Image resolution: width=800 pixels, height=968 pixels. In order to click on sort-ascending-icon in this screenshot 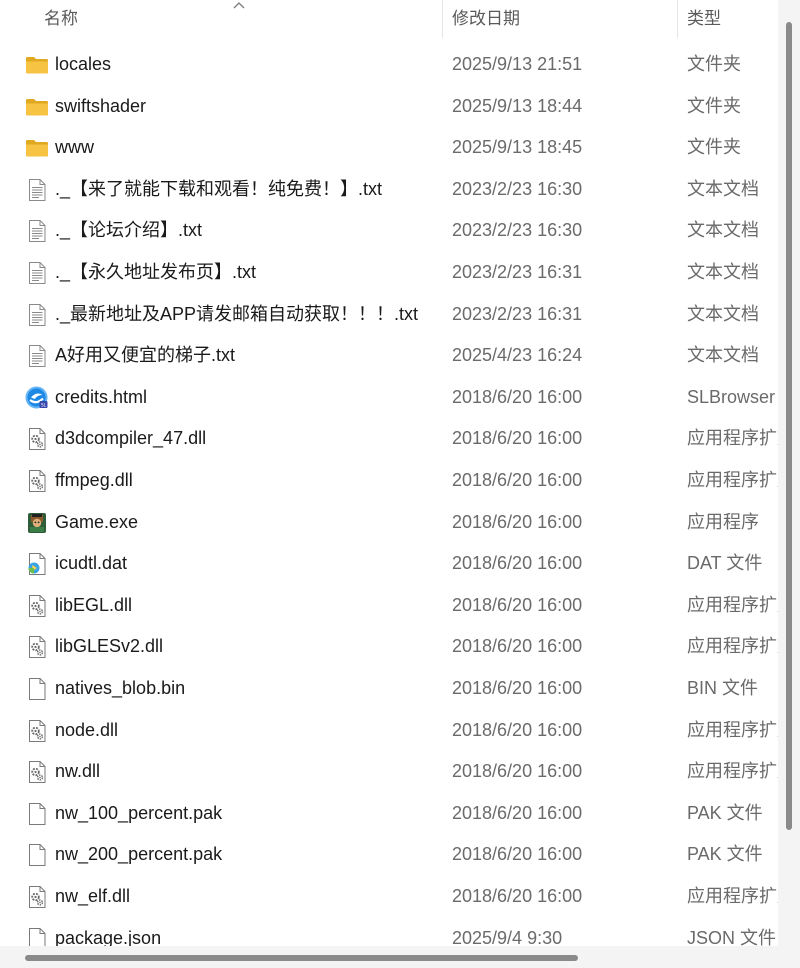, I will do `click(239, 5)`.